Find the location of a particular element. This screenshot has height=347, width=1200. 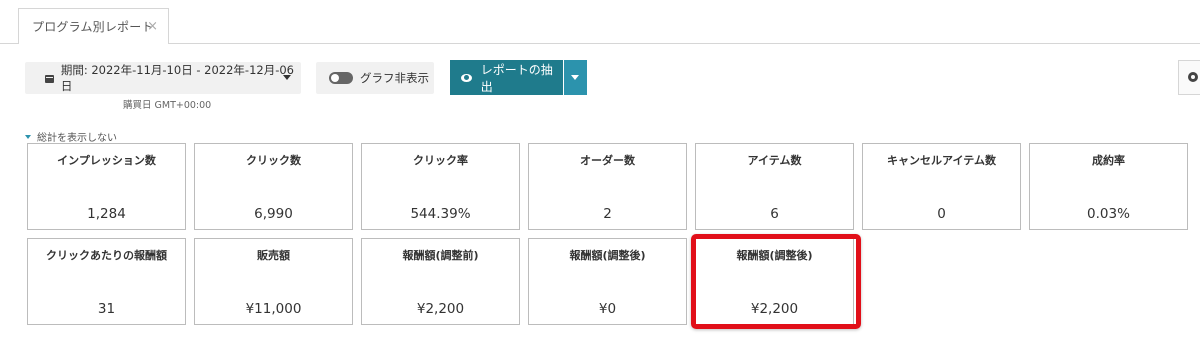

highlight-box is located at coordinates (776, 281).